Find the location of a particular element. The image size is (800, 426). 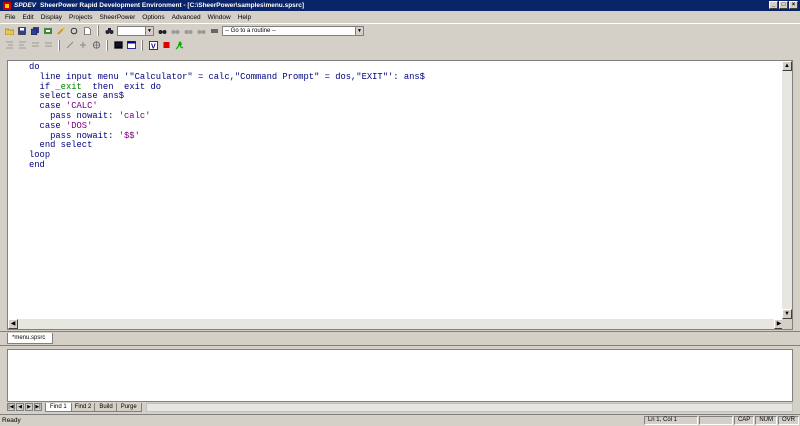

tab-next-icon: ▶ is located at coordinates (29, 407).